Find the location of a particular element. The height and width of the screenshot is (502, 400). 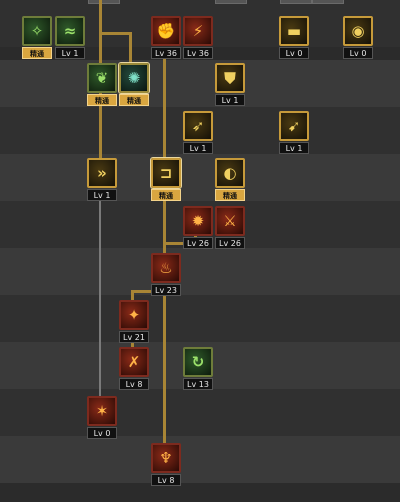

slash-icon: ✗ is located at coordinates (134, 362).